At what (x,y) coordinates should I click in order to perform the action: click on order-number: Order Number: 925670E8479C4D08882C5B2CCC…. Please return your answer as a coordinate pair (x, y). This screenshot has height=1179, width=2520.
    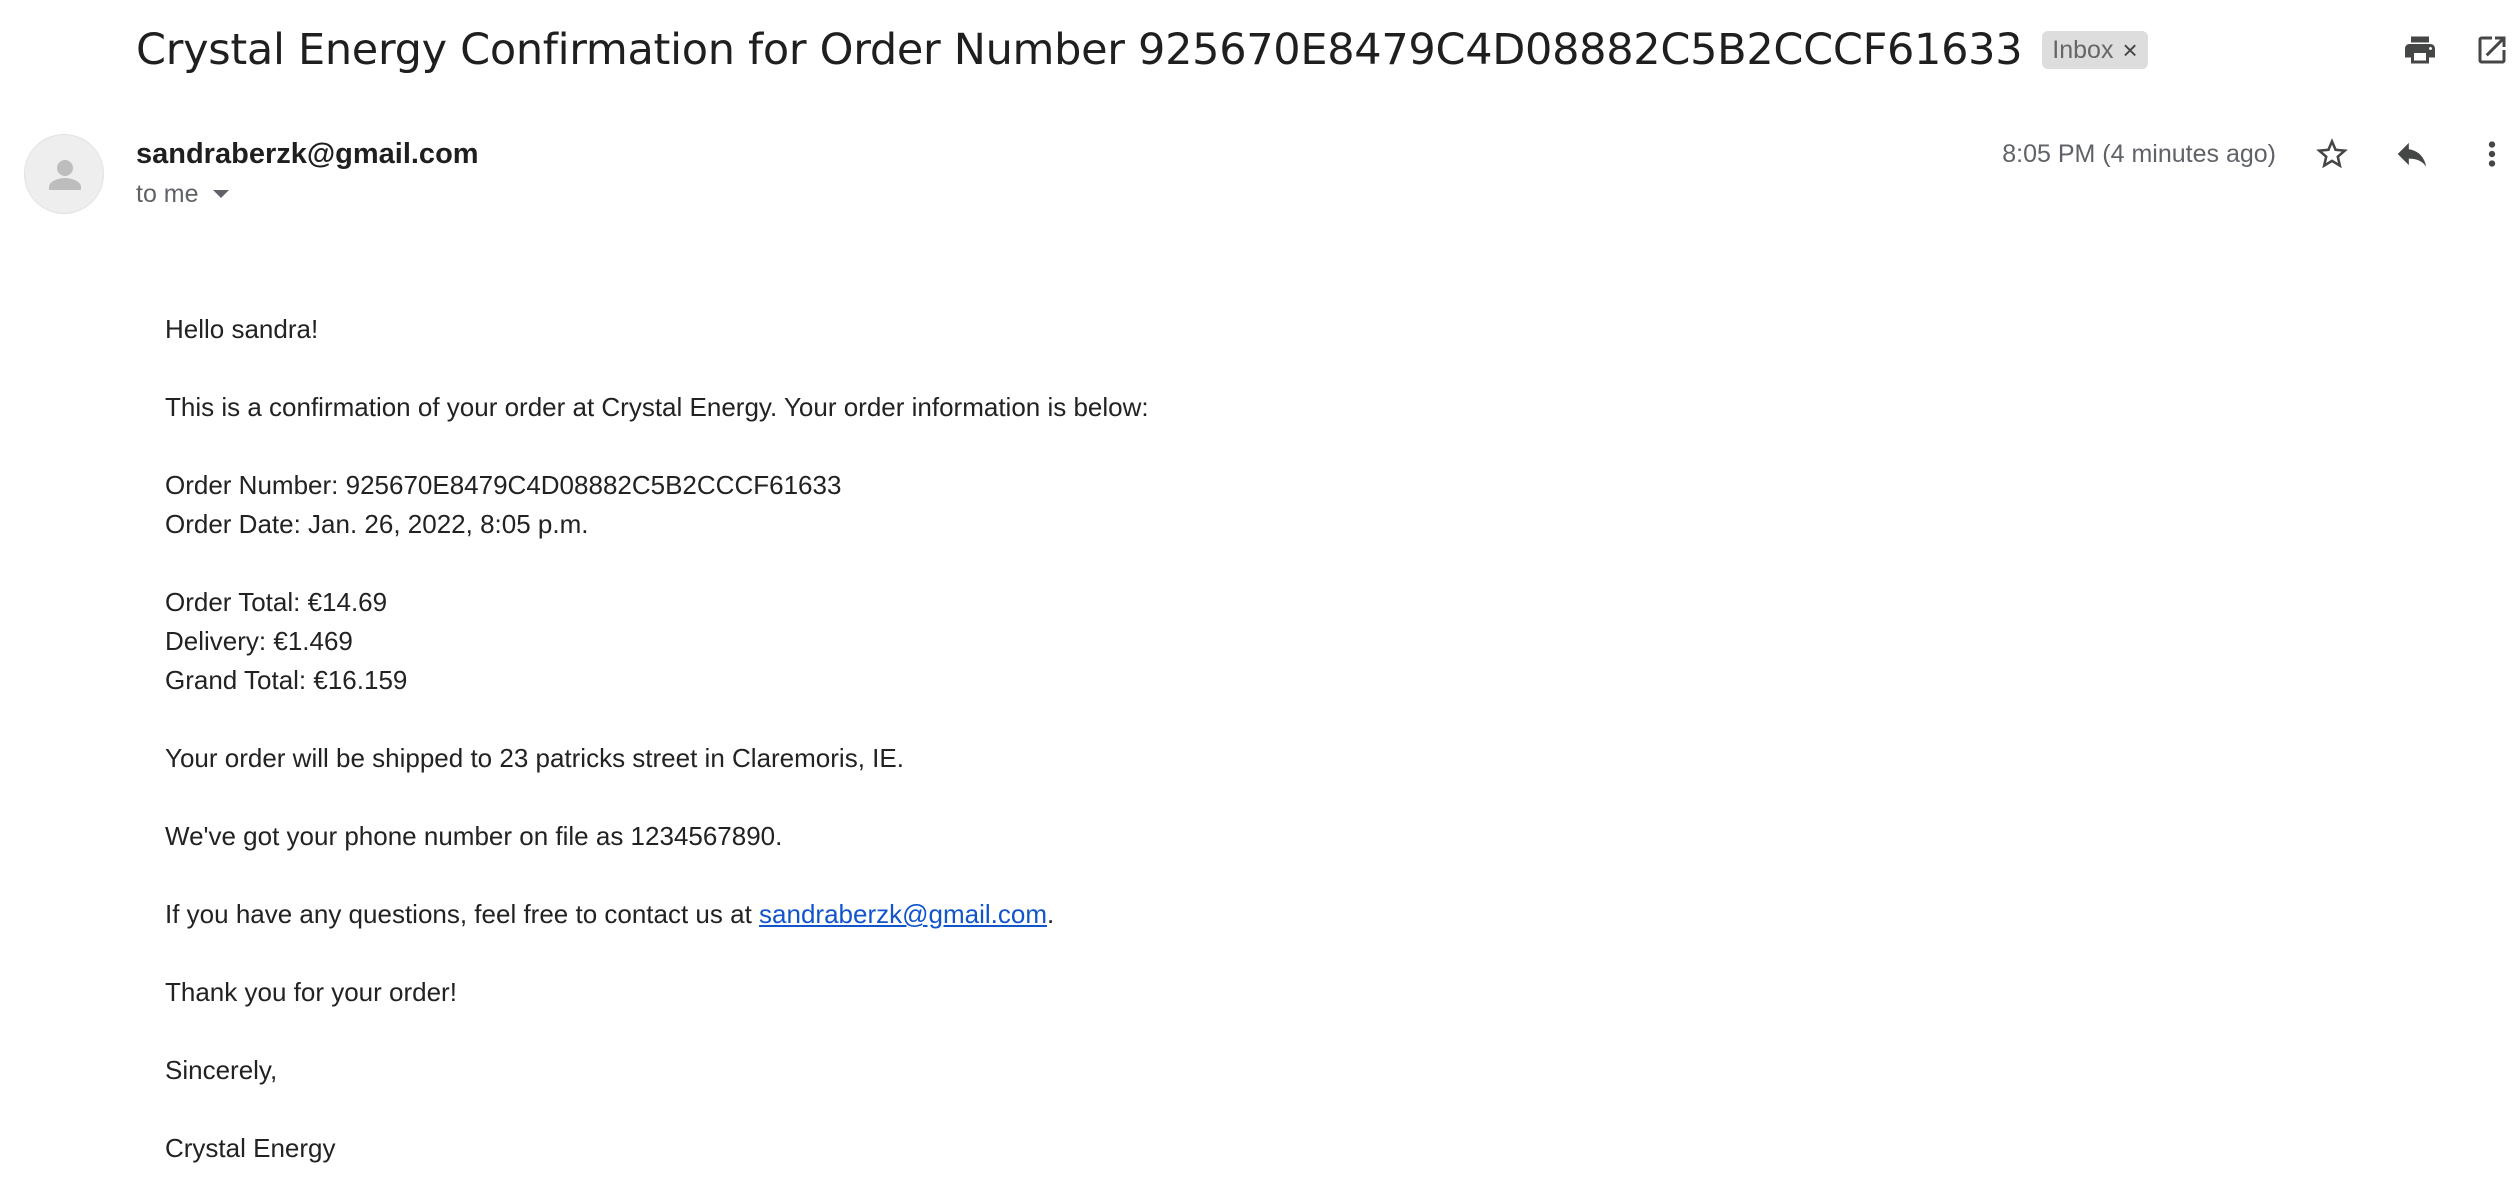
    Looking at the image, I should click on (503, 485).